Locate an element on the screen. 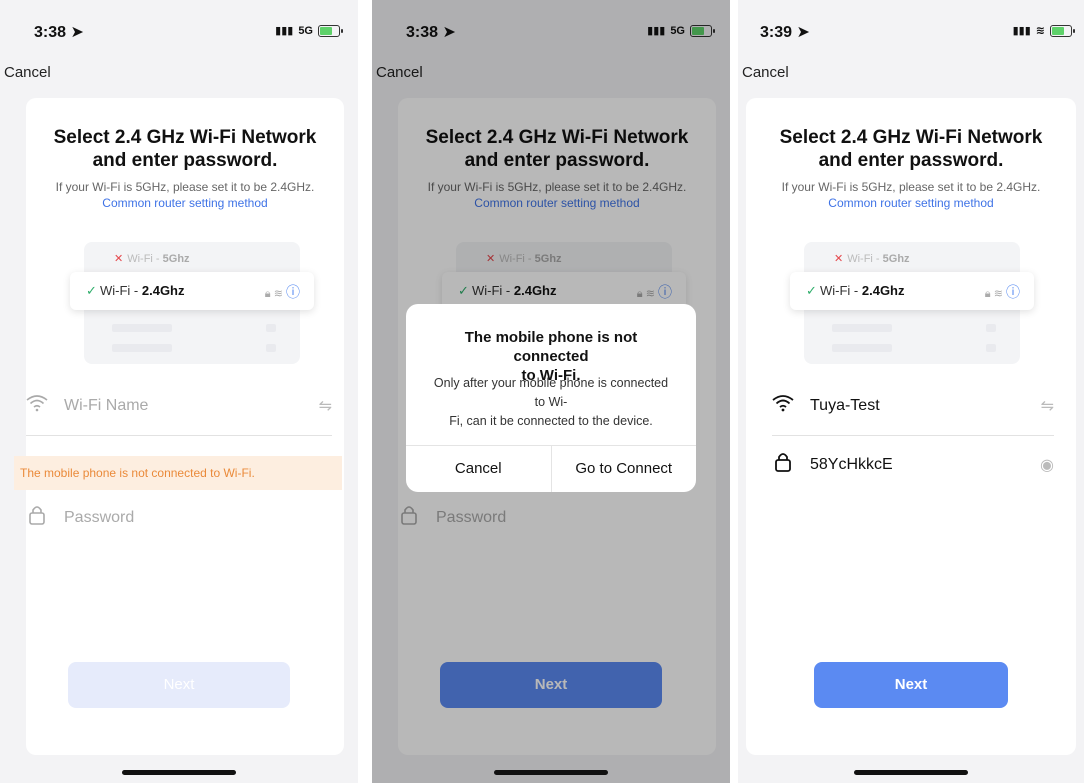 The image size is (1084, 783). status-indicators: ▮▮▮ 5G is located at coordinates (309, 30).